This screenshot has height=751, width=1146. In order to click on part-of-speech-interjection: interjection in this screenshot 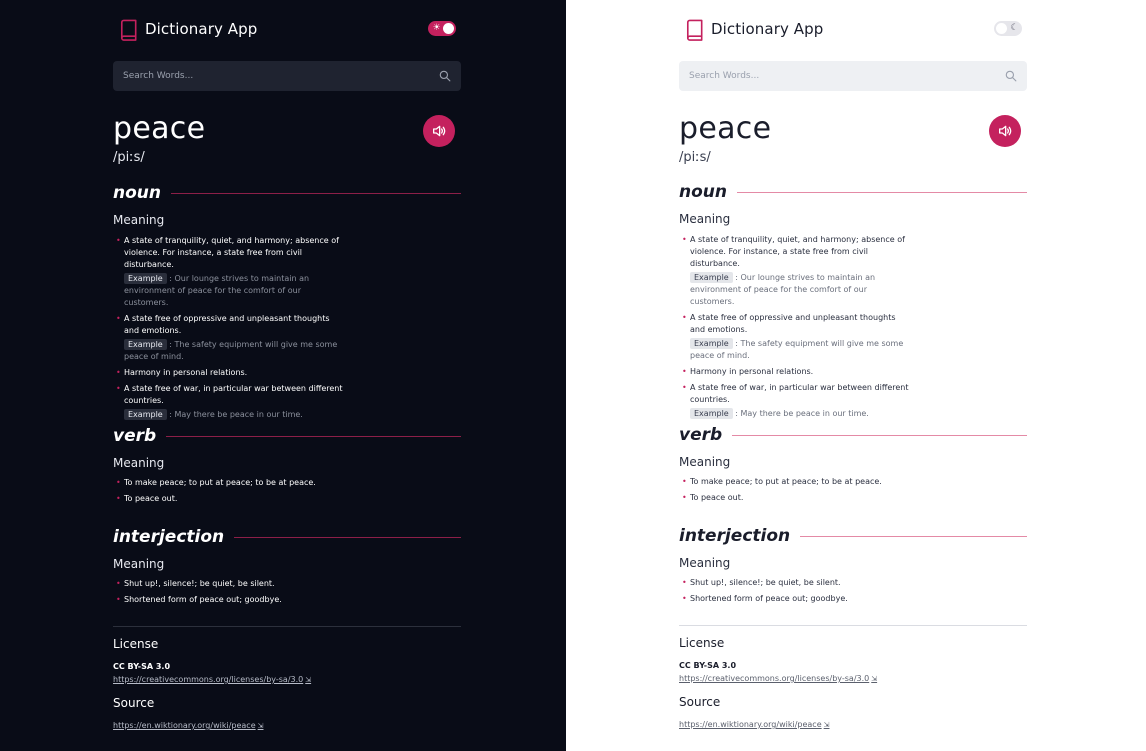, I will do `click(287, 537)`.